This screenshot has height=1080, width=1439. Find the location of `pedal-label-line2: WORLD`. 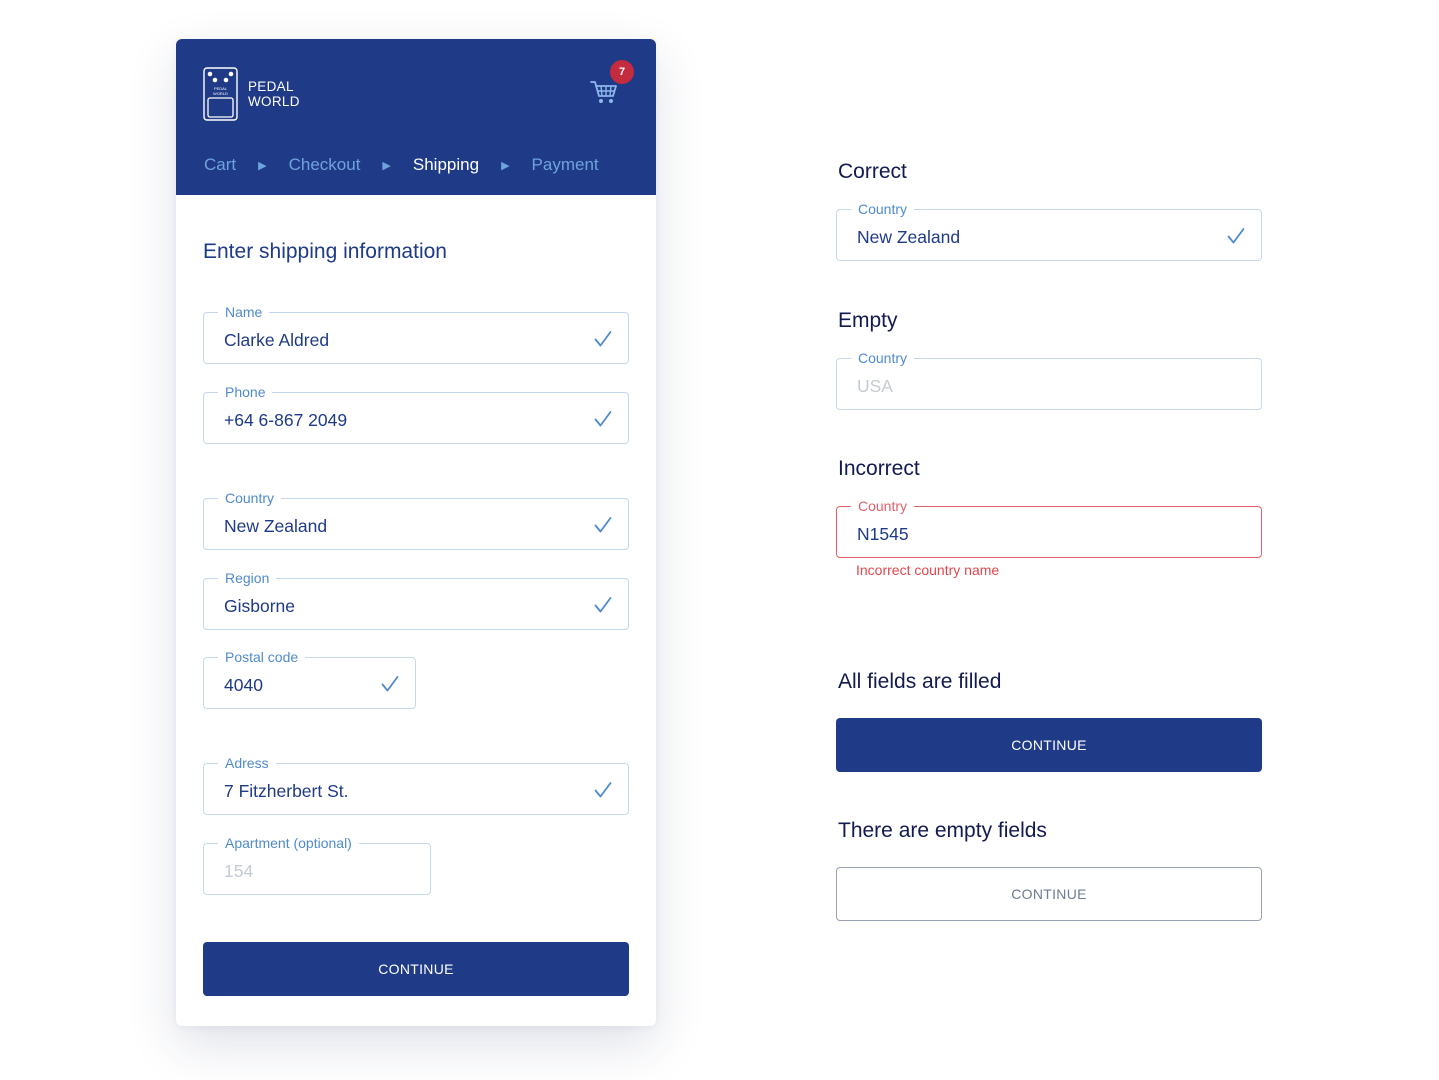

pedal-label-line2: WORLD is located at coordinates (220, 93).